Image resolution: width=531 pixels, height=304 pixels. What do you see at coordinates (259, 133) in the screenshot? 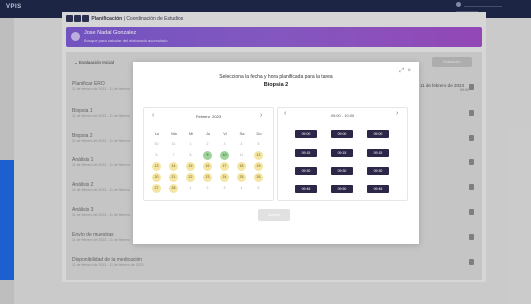
I see `weekday-label: Do` at bounding box center [259, 133].